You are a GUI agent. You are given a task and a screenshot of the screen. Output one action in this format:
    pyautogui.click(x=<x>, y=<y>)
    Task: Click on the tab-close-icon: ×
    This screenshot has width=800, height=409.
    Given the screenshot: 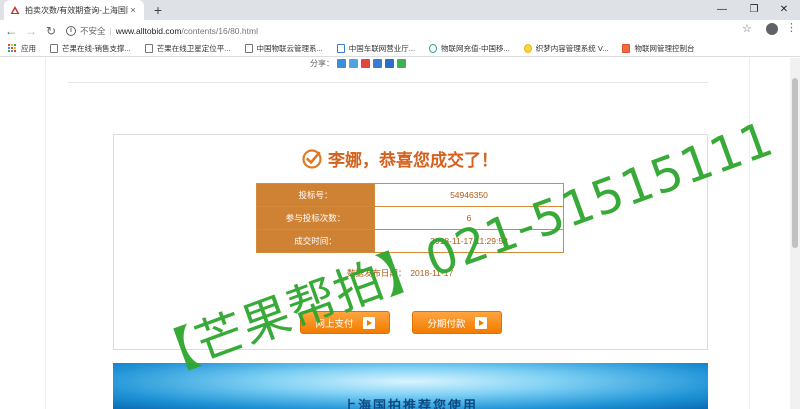 What is the action you would take?
    pyautogui.click(x=133, y=10)
    